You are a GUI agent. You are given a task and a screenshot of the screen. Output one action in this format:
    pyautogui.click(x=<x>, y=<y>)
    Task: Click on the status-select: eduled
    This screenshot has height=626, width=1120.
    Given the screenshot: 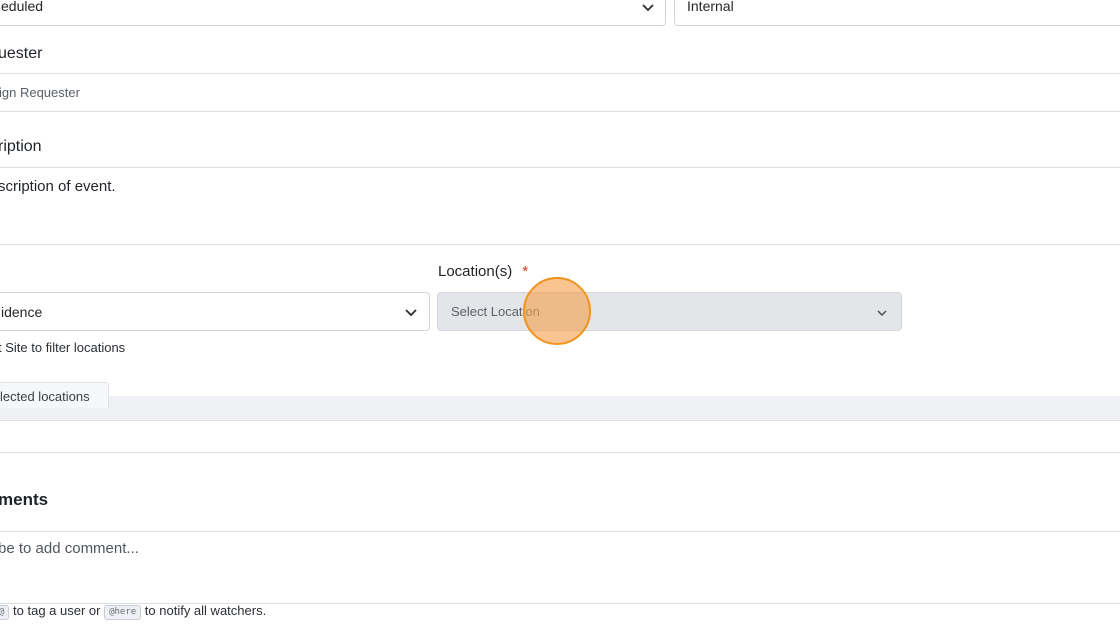 What is the action you would take?
    pyautogui.click(x=333, y=13)
    